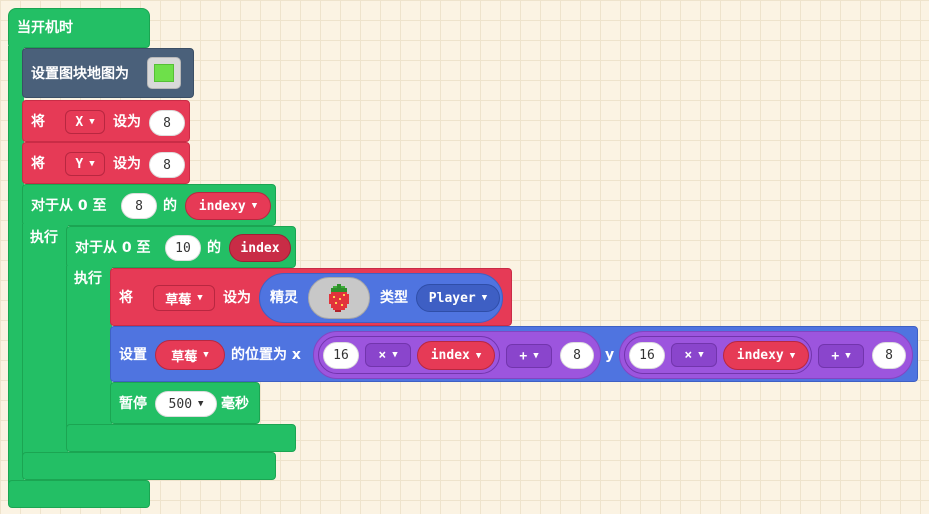 This screenshot has height=514, width=929. I want to click on y-add-expression: 16 × ▼ indexy ▼ + ▼ 8, so click(766, 355).